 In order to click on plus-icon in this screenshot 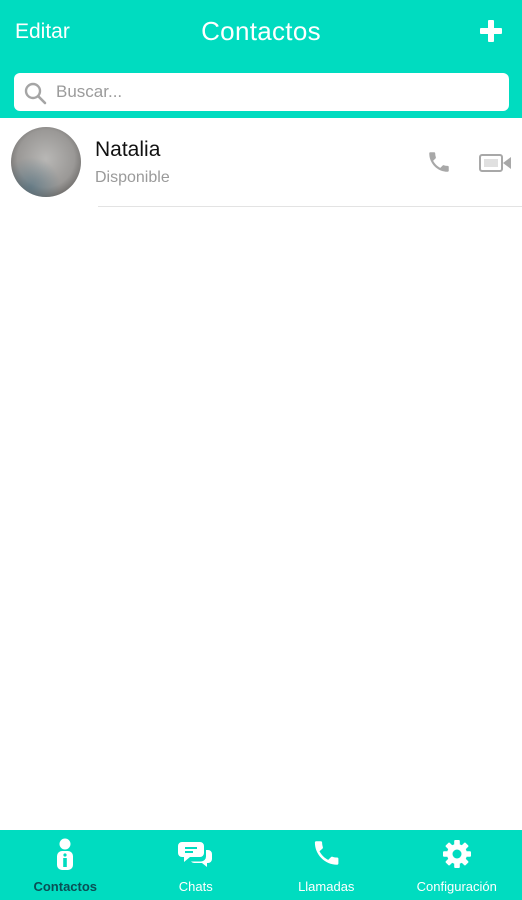, I will do `click(491, 31)`.